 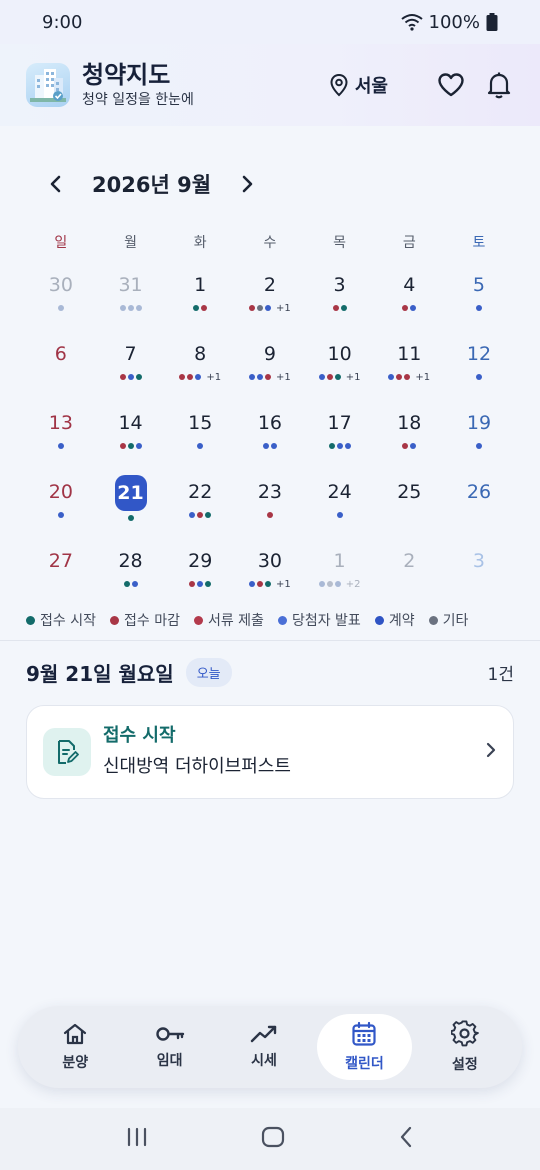 I want to click on notification-button, so click(x=499, y=85).